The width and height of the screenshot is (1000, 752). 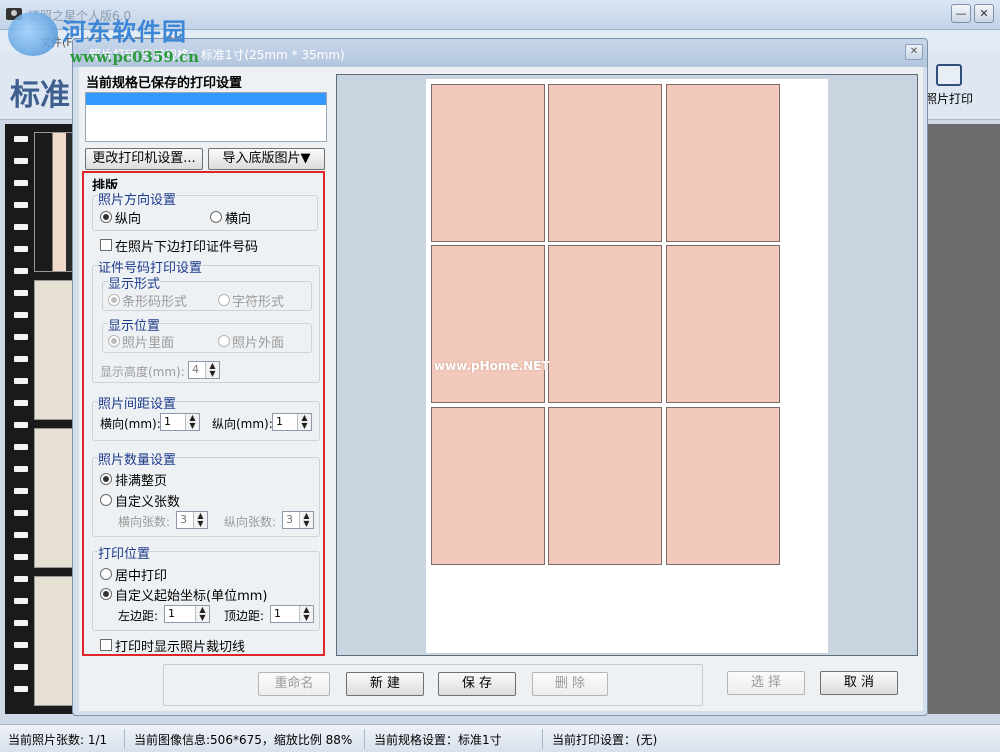 What do you see at coordinates (141, 574) in the screenshot?
I see `center-print-label: 居中打印` at bounding box center [141, 574].